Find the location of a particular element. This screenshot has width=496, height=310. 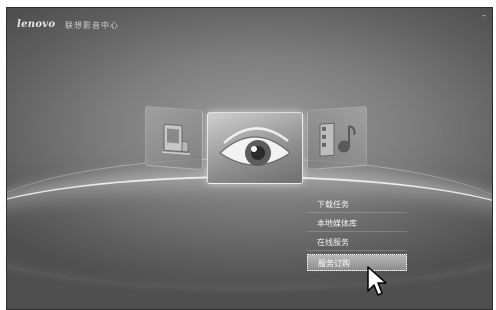

menu-item-service-order: 服务订购 is located at coordinates (357, 262).